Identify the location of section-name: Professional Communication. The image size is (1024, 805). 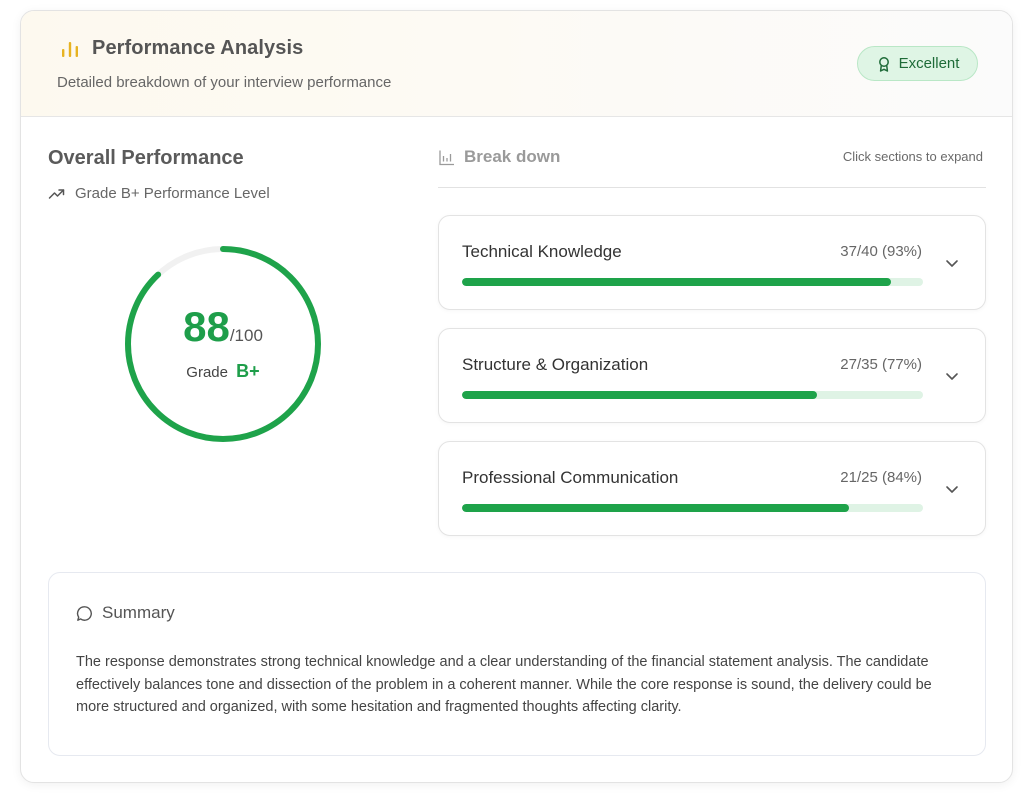
(570, 477).